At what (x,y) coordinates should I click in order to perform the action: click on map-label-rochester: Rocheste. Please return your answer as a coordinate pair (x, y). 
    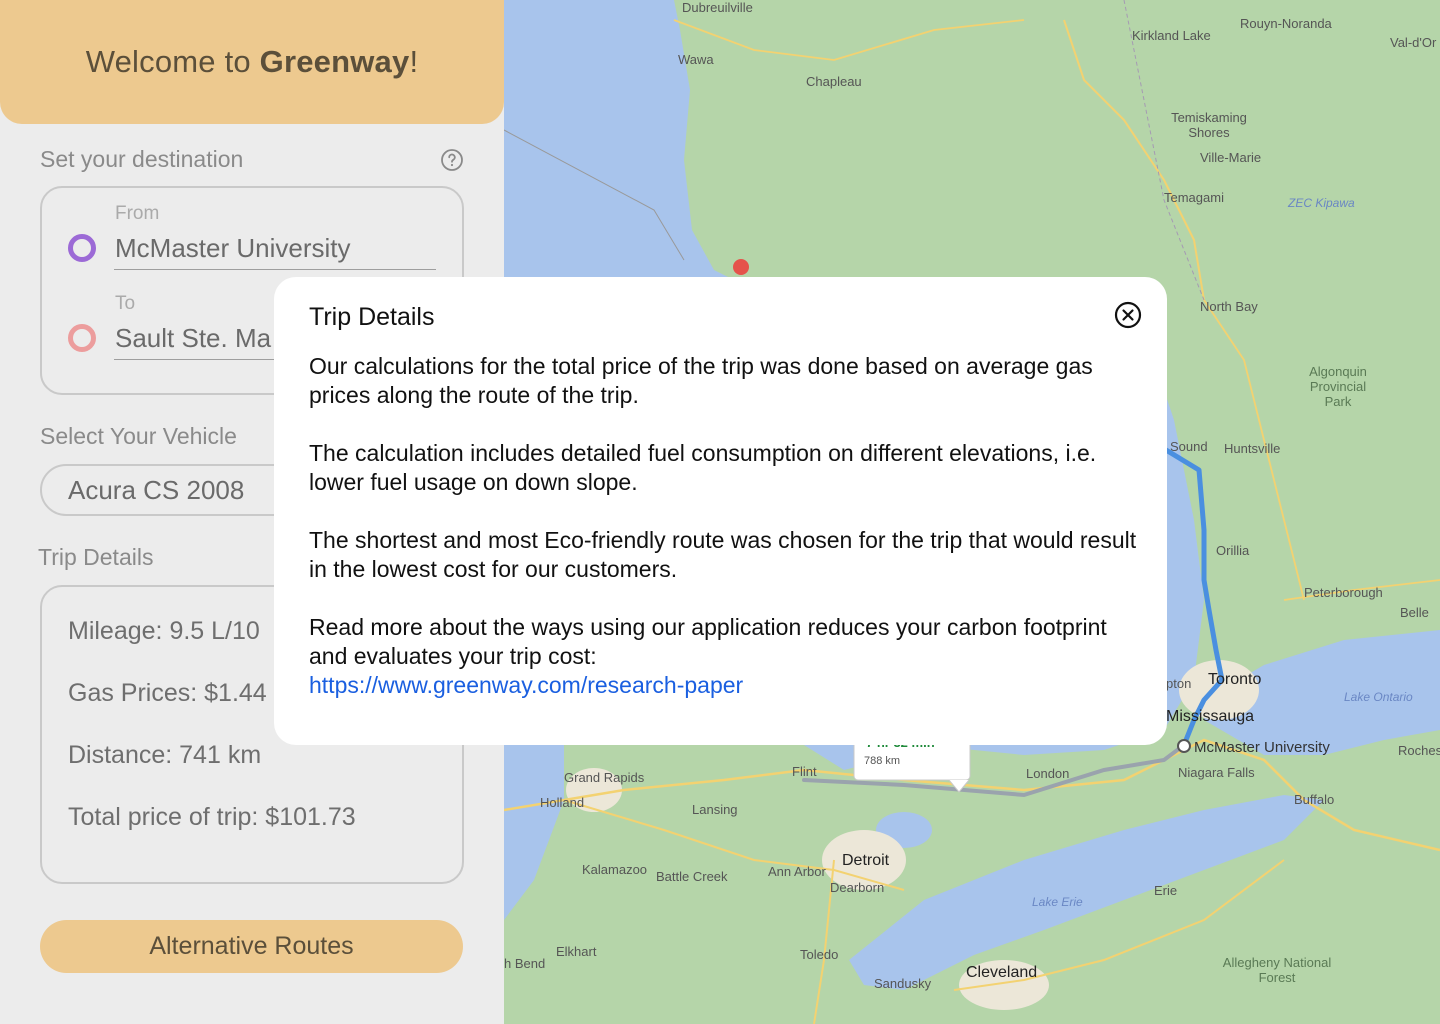
    Looking at the image, I should click on (1419, 750).